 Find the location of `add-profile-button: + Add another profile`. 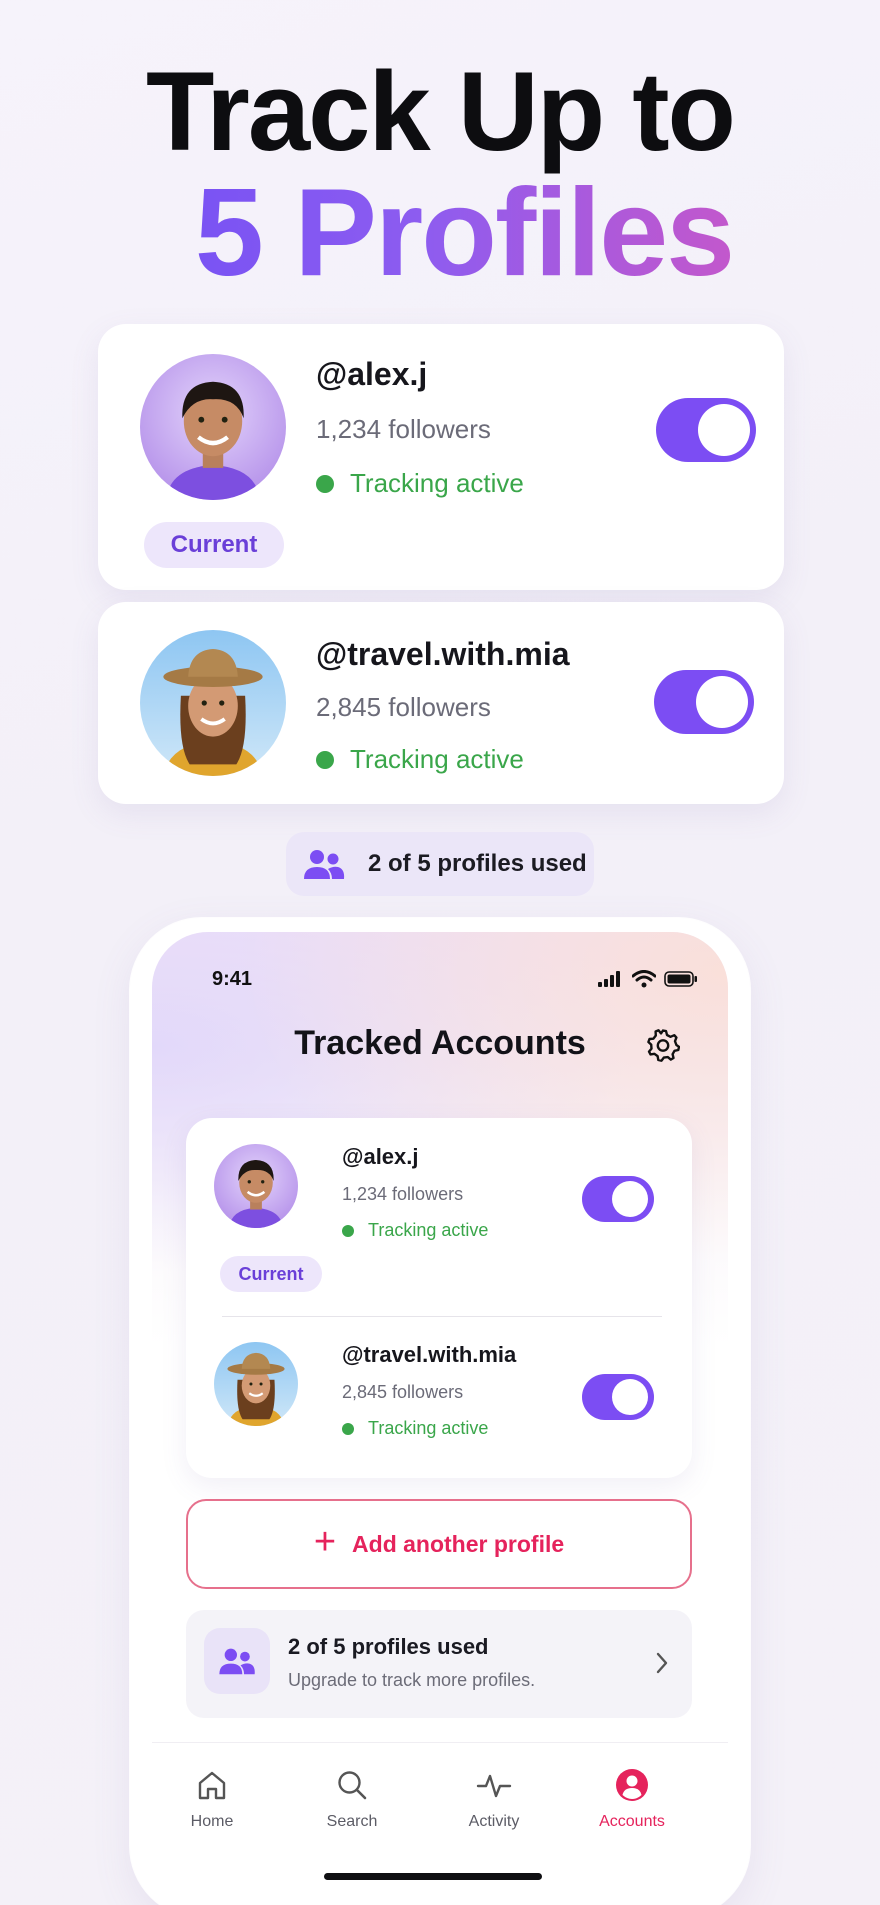

add-profile-button: + Add another profile is located at coordinates (439, 1544).